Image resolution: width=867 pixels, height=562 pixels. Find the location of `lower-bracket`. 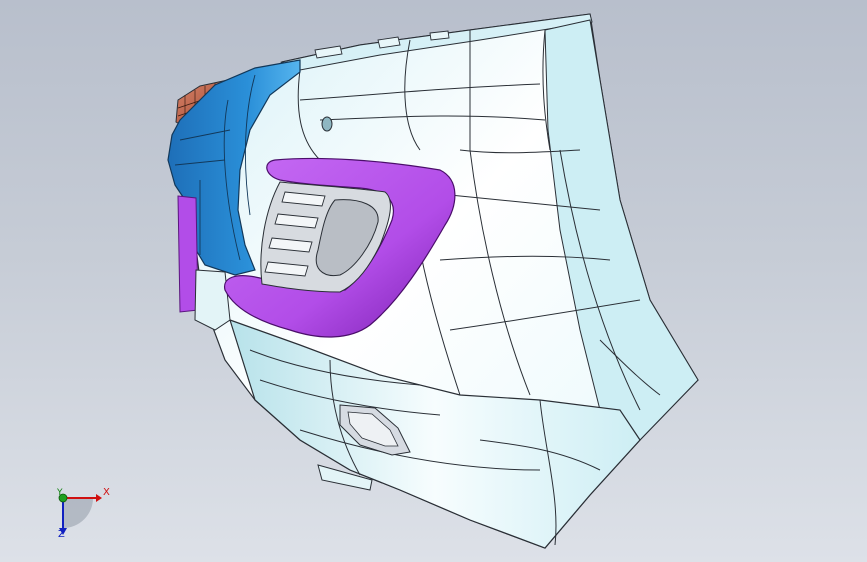

lower-bracket is located at coordinates (212, 300).